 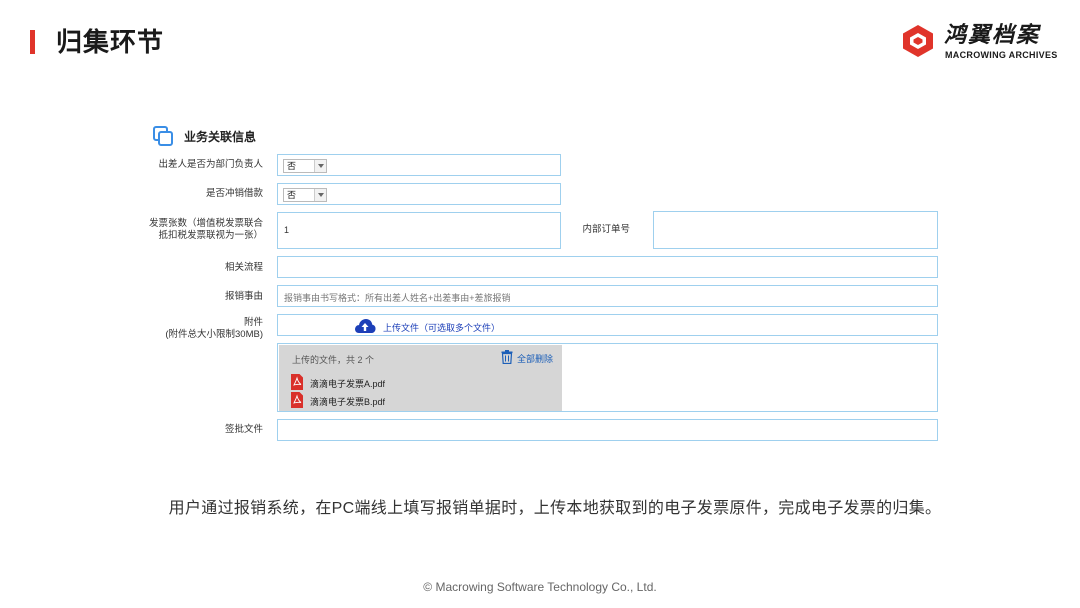 What do you see at coordinates (243, 296) in the screenshot?
I see `reimburse-reason-label: 报销事由` at bounding box center [243, 296].